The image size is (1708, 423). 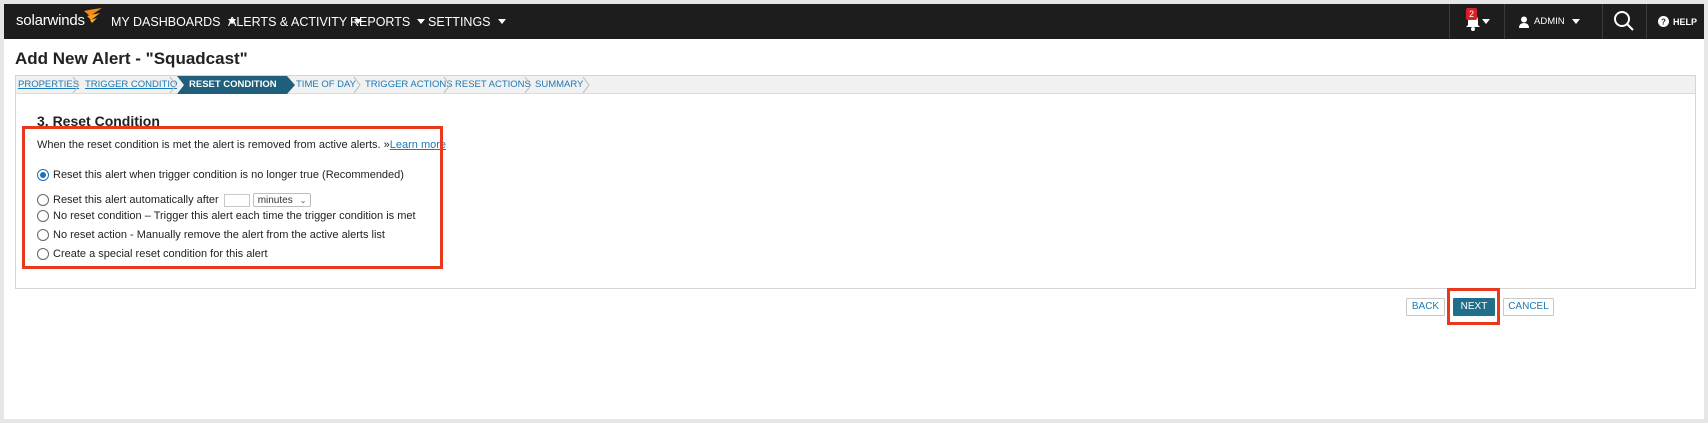 I want to click on highlight-box-options, so click(x=232, y=197).